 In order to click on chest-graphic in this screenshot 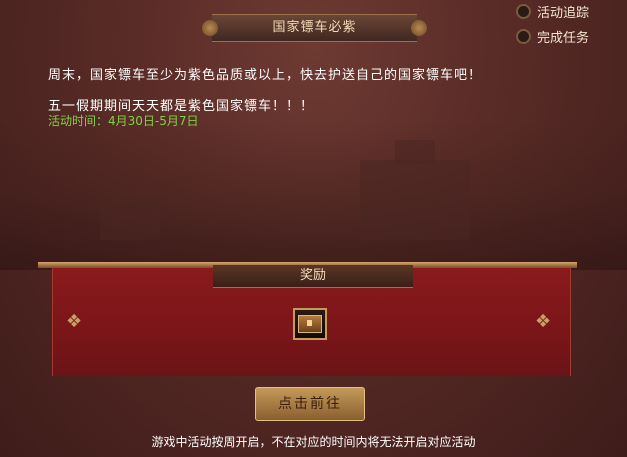, I will do `click(310, 324)`.